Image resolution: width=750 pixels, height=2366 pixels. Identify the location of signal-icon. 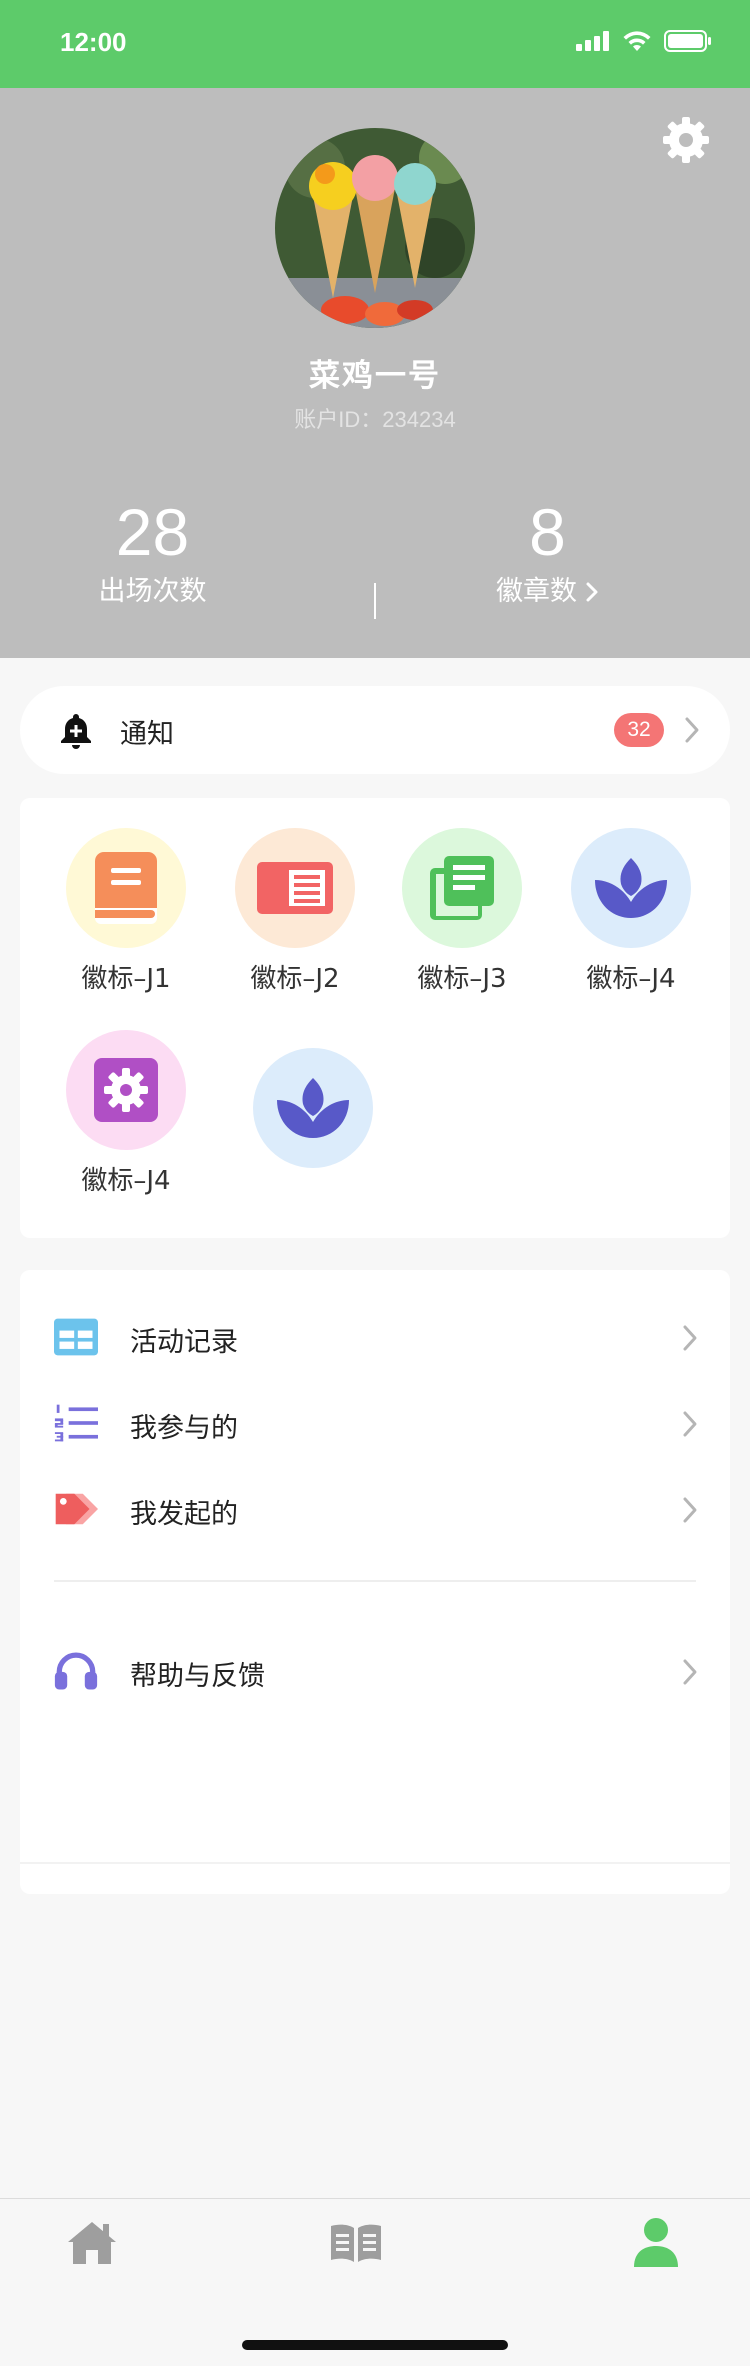
(592, 41).